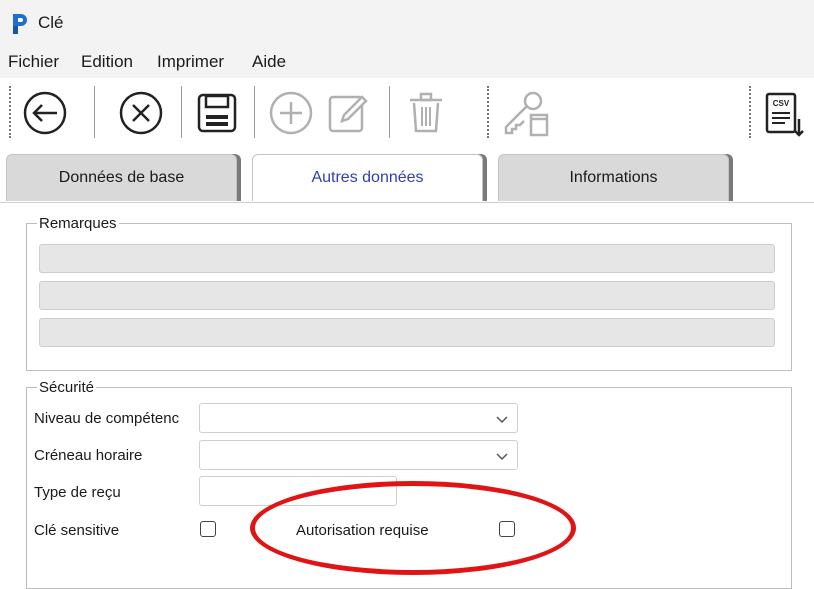 The image size is (814, 589). What do you see at coordinates (407, 62) in the screenshot?
I see `menu-bar: Fichier Edition Imprimer Aide` at bounding box center [407, 62].